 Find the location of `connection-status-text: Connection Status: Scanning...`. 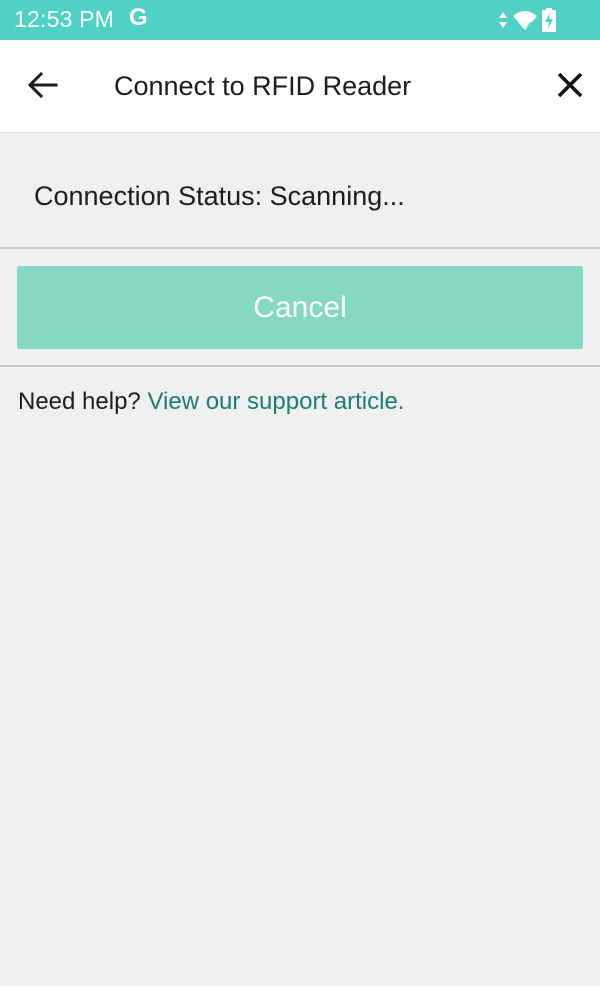

connection-status-text: Connection Status: Scanning... is located at coordinates (219, 196).